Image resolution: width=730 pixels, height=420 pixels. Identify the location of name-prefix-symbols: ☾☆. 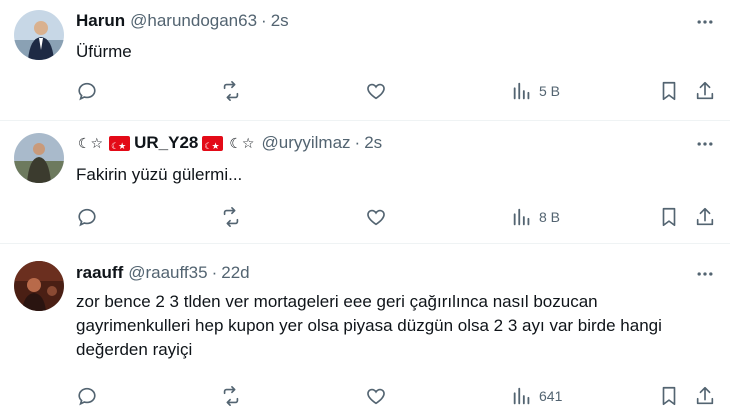
(91, 143).